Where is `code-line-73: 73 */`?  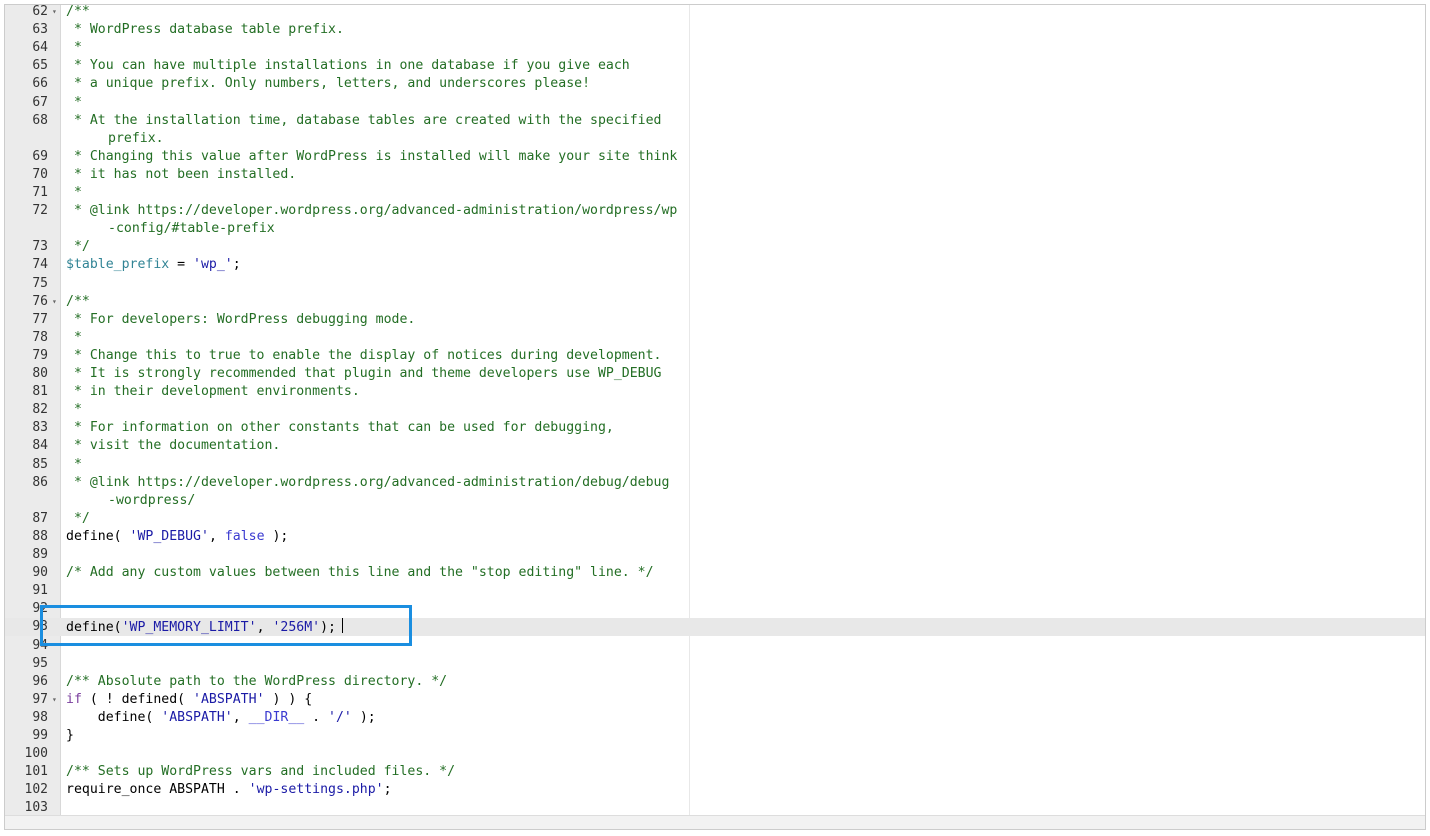
code-line-73: 73 */ is located at coordinates (715, 247).